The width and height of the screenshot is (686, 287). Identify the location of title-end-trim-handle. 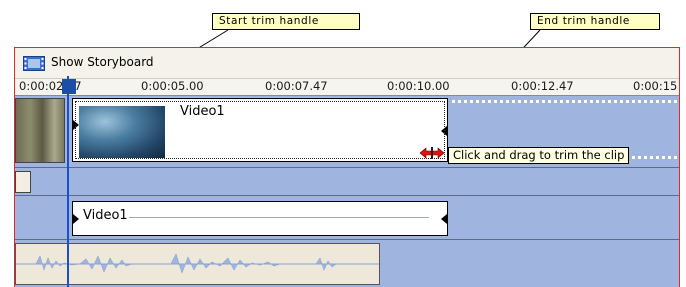
(444, 219).